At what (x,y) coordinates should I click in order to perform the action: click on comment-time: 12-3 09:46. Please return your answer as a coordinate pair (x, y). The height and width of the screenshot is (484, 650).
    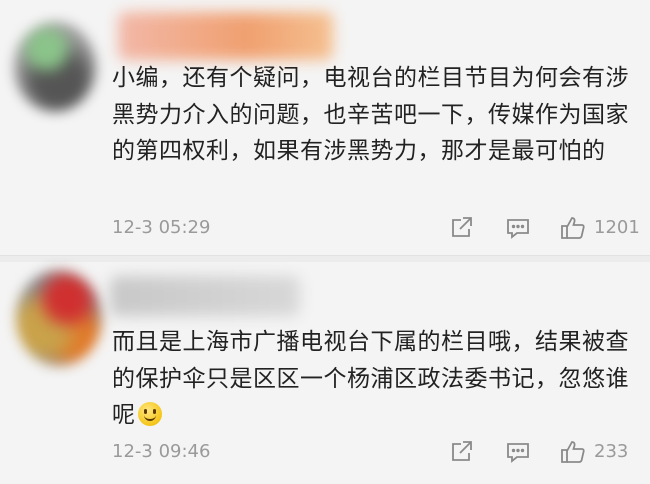
    Looking at the image, I should click on (161, 451).